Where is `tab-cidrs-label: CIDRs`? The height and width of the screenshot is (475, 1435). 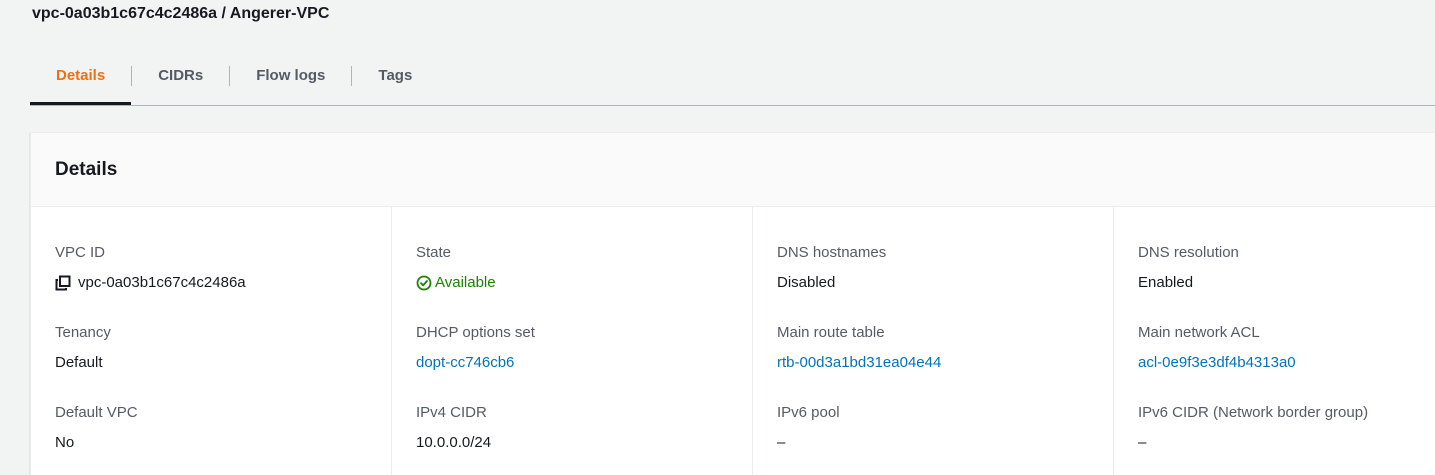 tab-cidrs-label: CIDRs is located at coordinates (180, 76).